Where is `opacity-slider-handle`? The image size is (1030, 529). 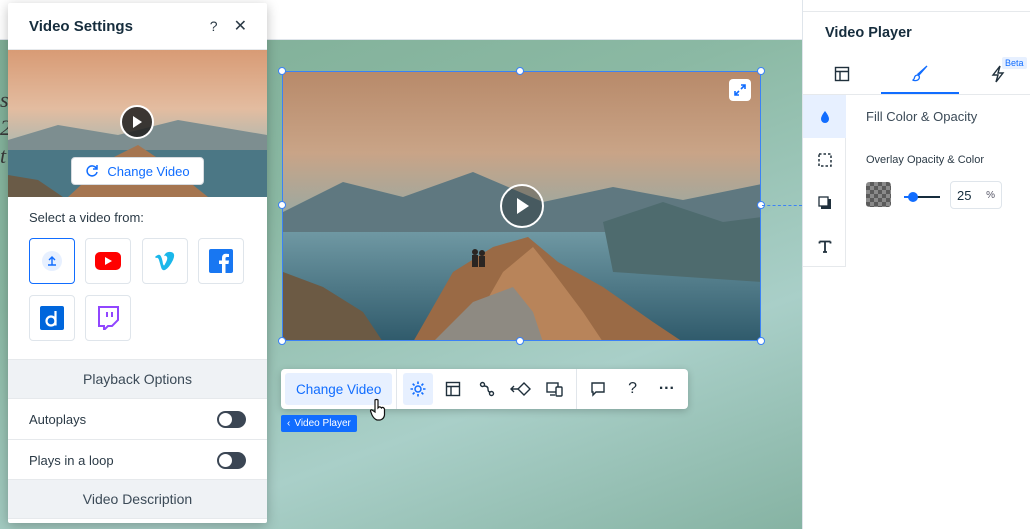 opacity-slider-handle is located at coordinates (913, 197).